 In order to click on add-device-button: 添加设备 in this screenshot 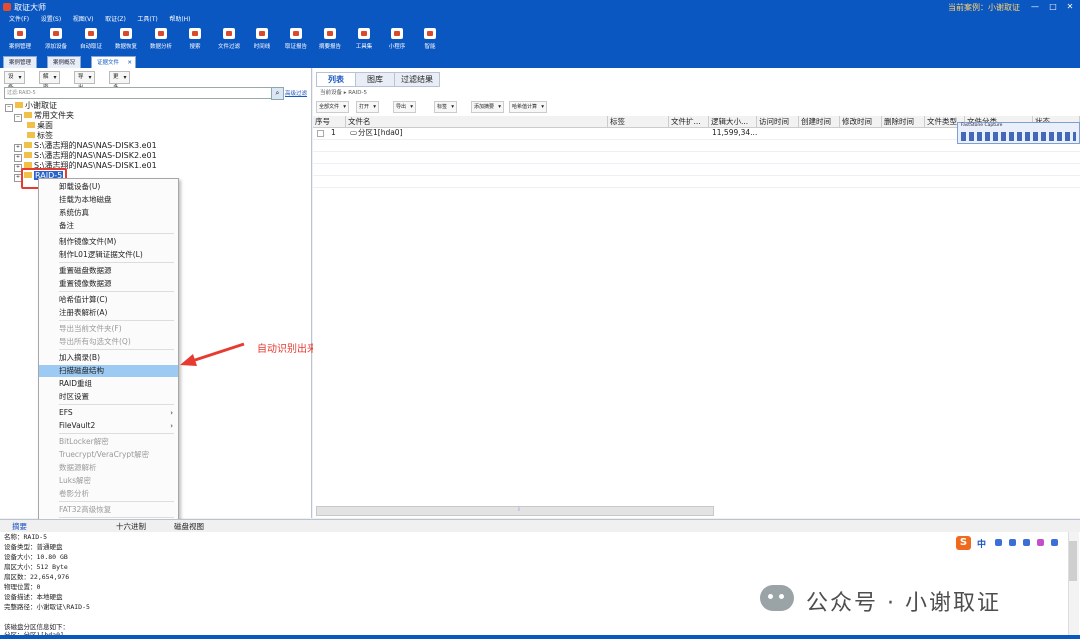, I will do `click(56, 40)`.